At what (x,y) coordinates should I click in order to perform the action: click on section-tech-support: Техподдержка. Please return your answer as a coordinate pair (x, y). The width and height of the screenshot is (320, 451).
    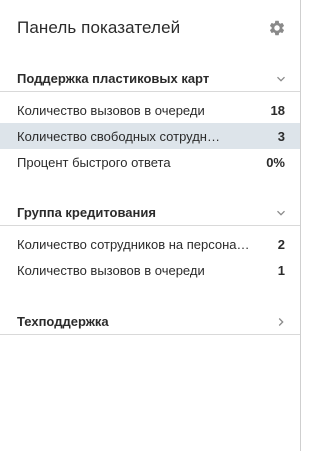
    Looking at the image, I should click on (150, 322).